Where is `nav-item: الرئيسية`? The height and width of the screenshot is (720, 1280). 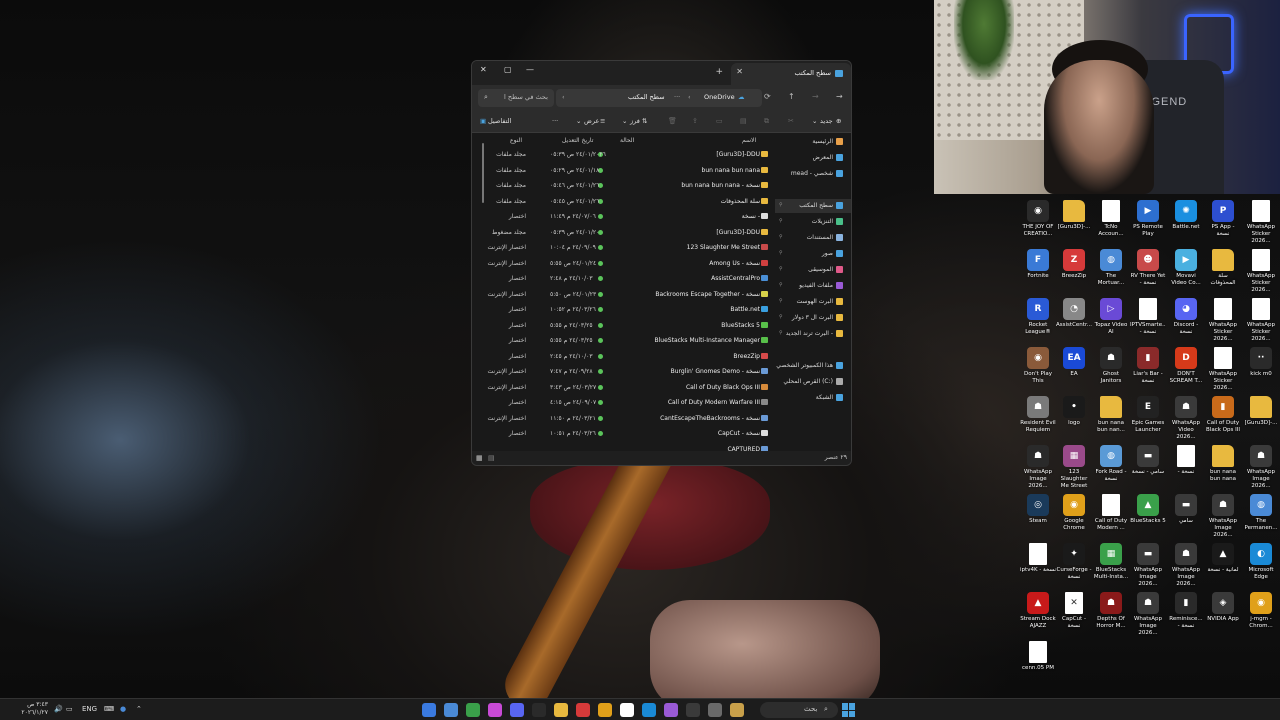
nav-item: الرئيسية is located at coordinates (813, 142).